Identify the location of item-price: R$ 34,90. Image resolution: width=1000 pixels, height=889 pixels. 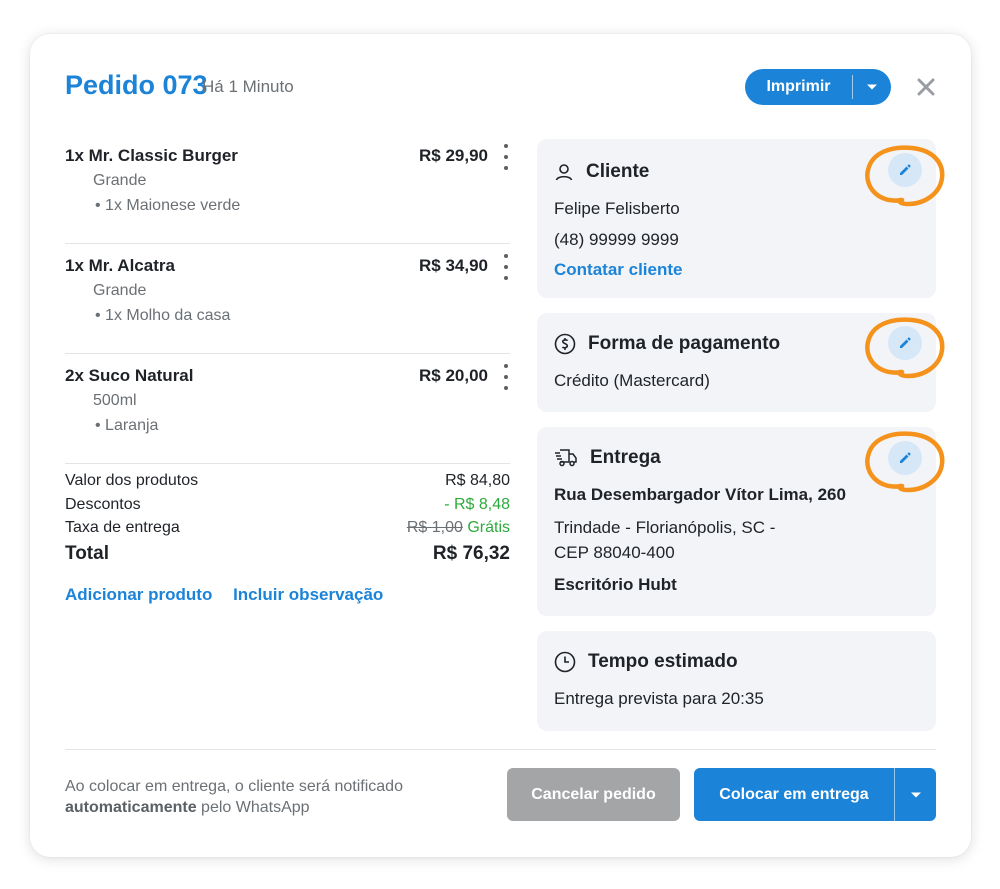
(453, 265).